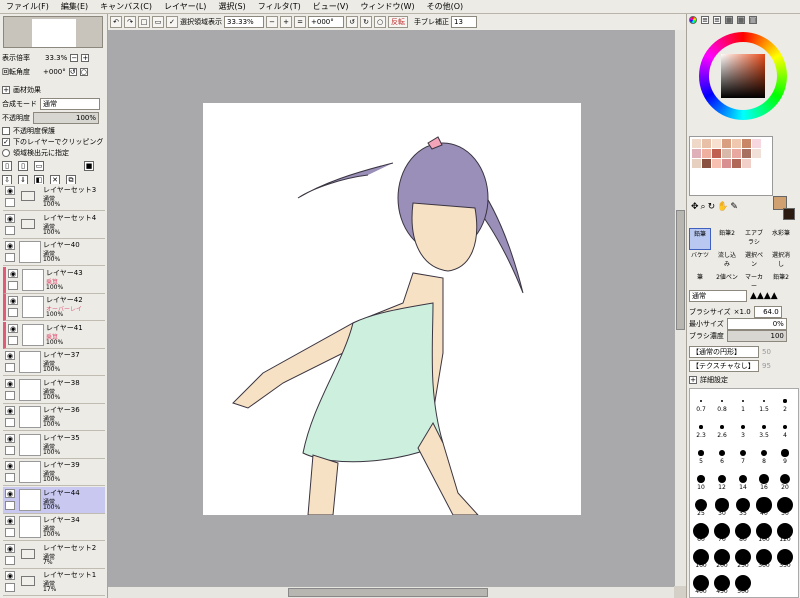  Describe the element at coordinates (144, 22) in the screenshot. I see `deselect-button: □` at that location.